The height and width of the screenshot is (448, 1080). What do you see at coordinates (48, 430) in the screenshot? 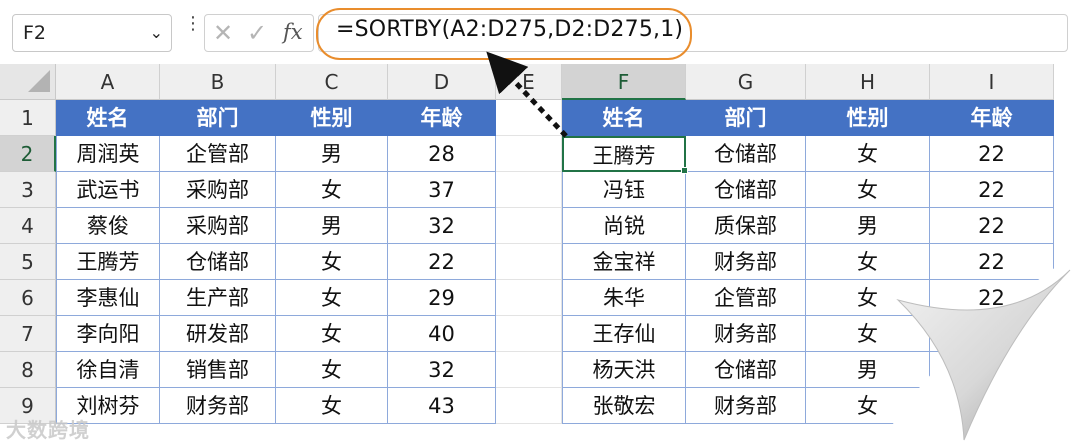
I see `watermark-text: 大数跨境` at bounding box center [48, 430].